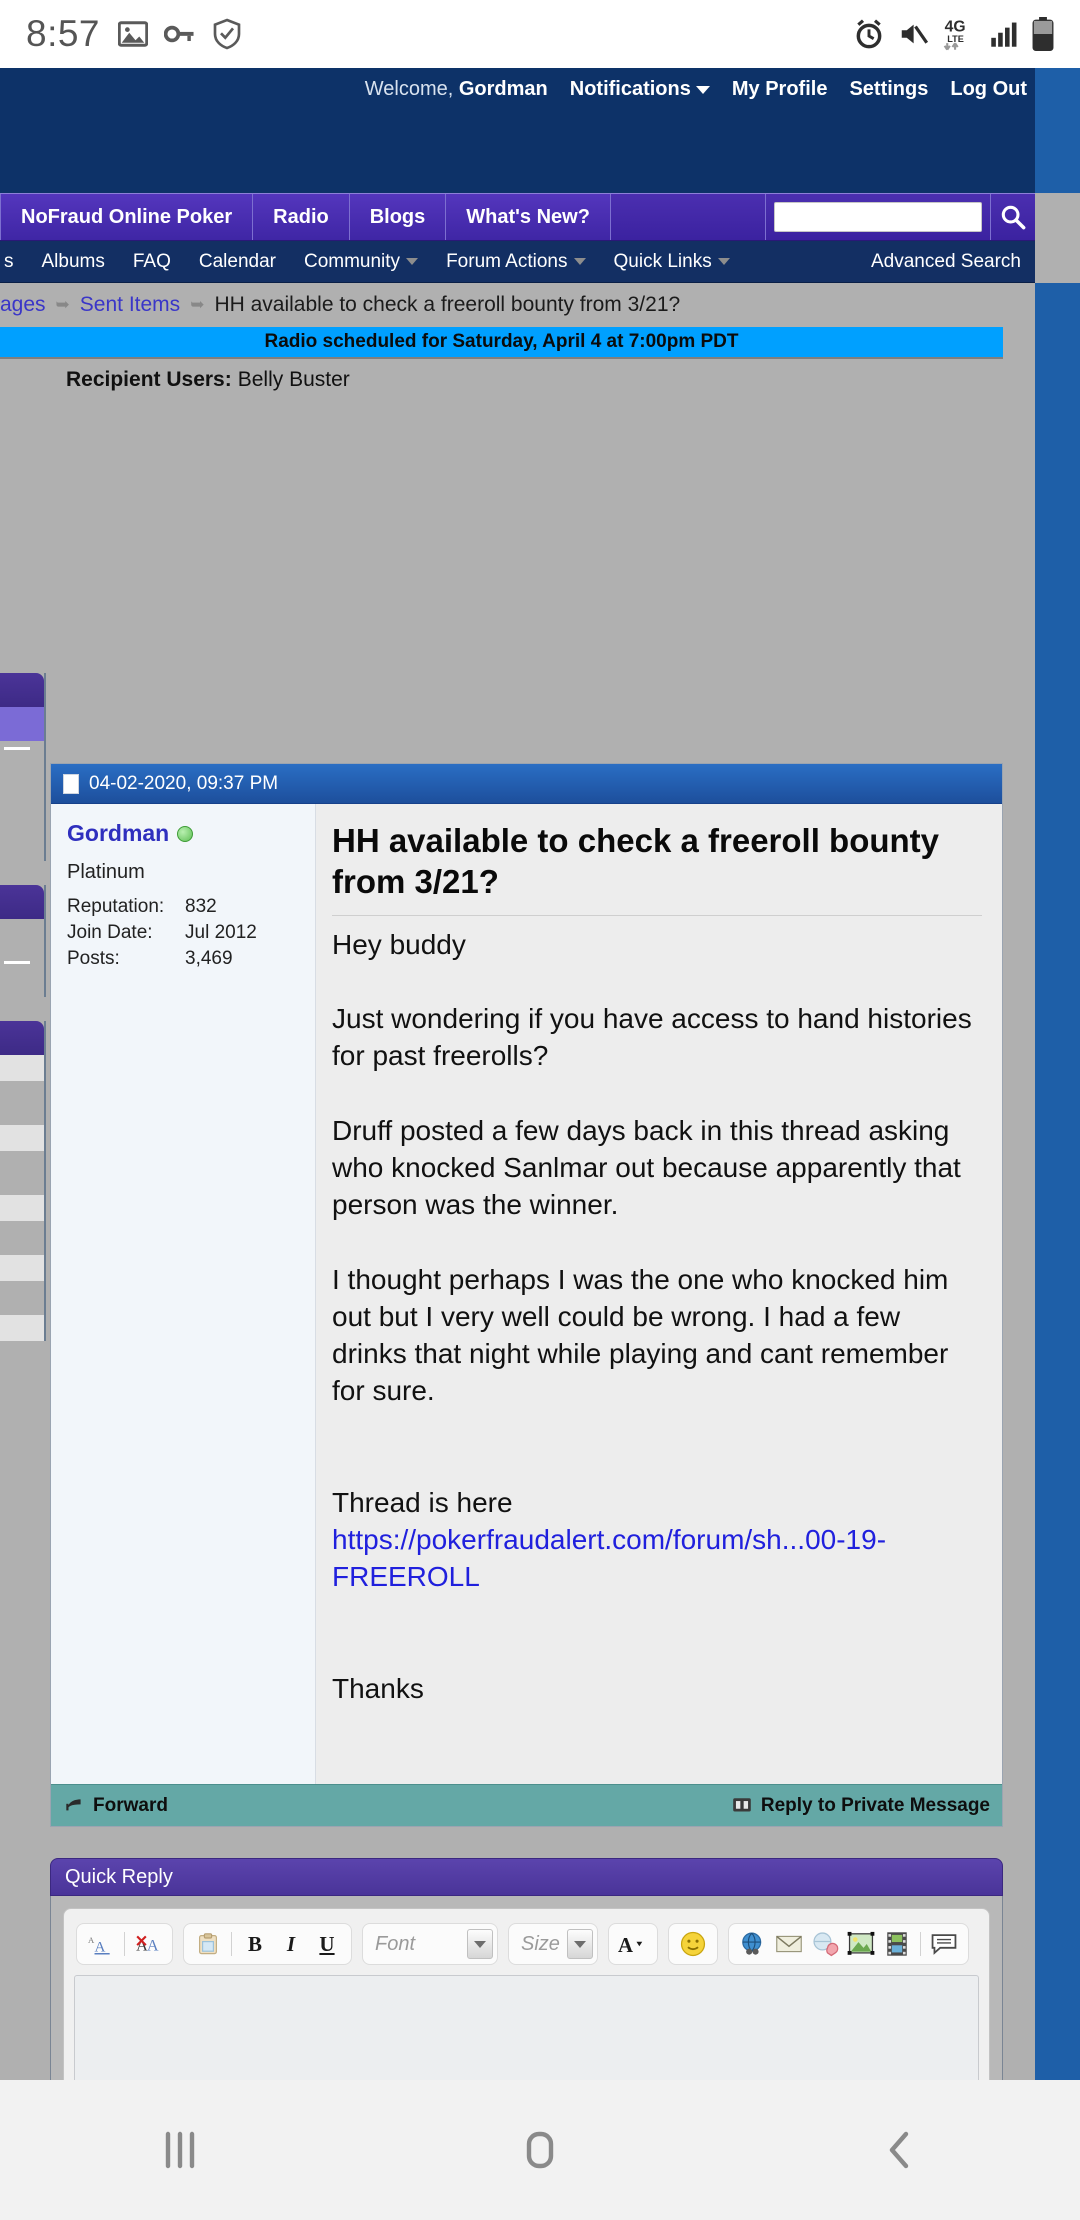  I want to click on stat-value-join-date: Jul 2012, so click(221, 932).